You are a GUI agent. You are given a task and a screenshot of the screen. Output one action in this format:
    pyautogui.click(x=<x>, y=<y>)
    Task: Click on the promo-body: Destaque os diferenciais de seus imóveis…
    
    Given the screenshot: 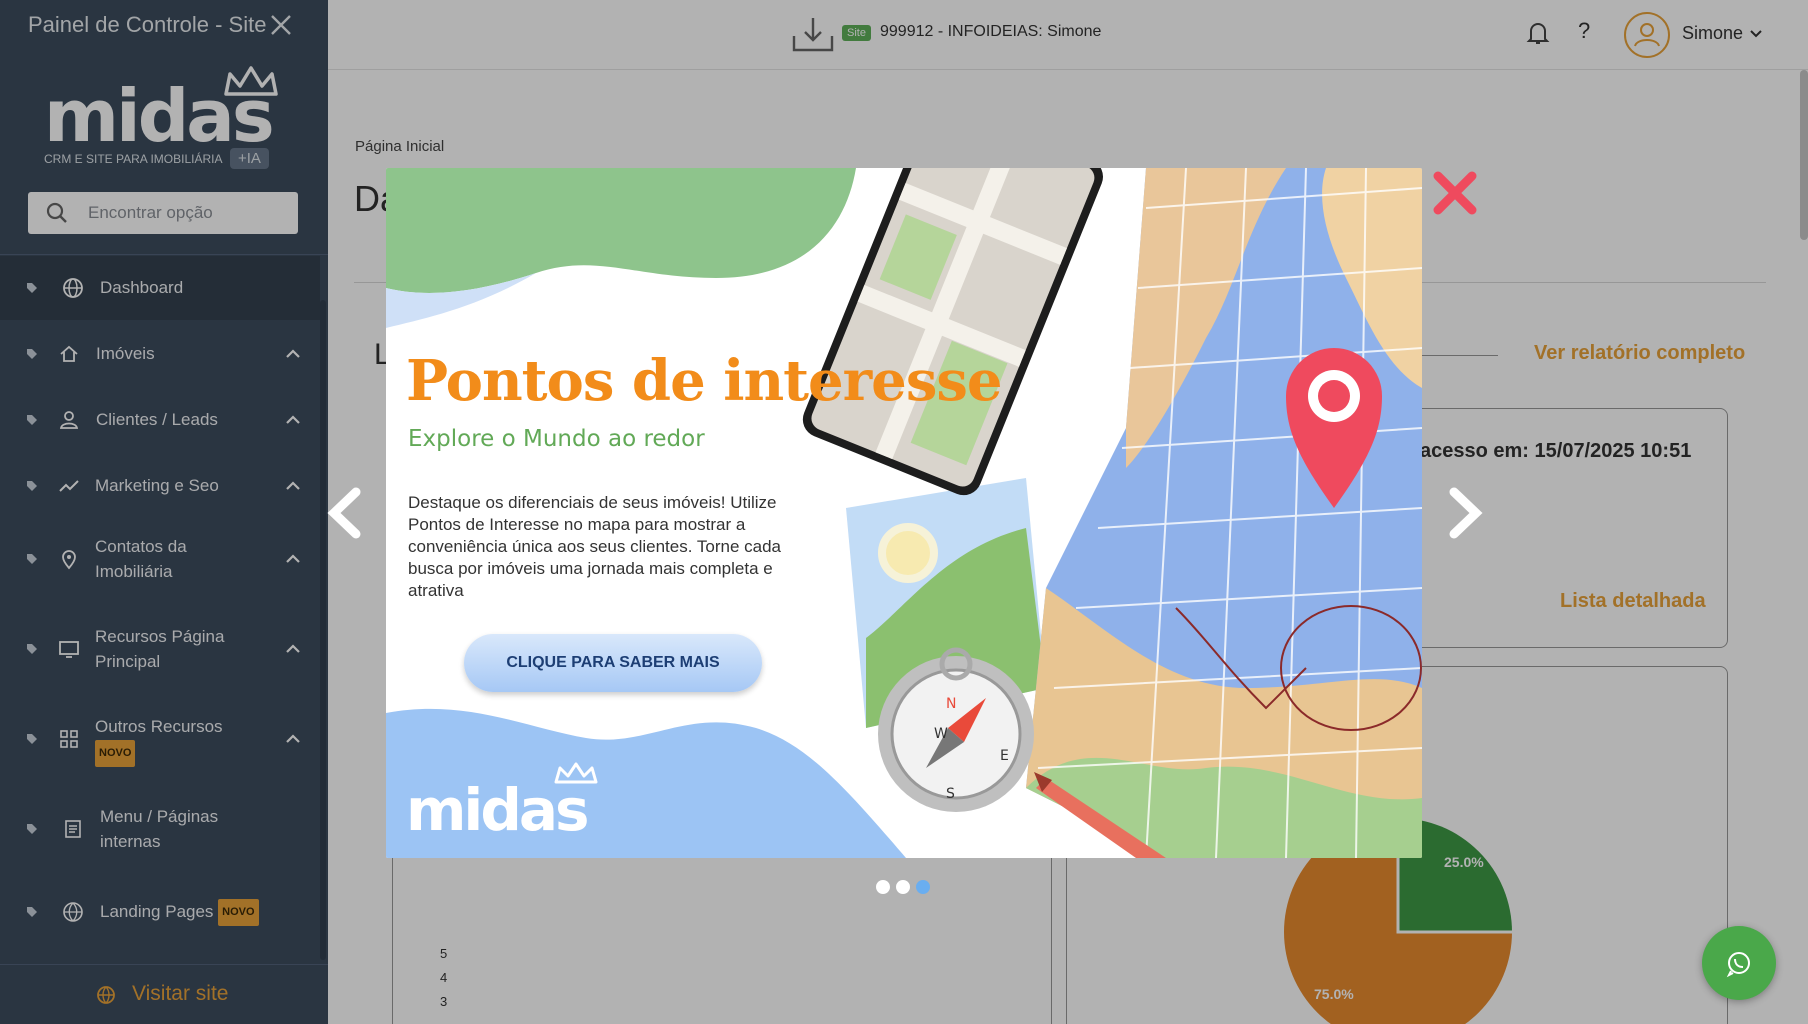 What is the action you would take?
    pyautogui.click(x=594, y=546)
    